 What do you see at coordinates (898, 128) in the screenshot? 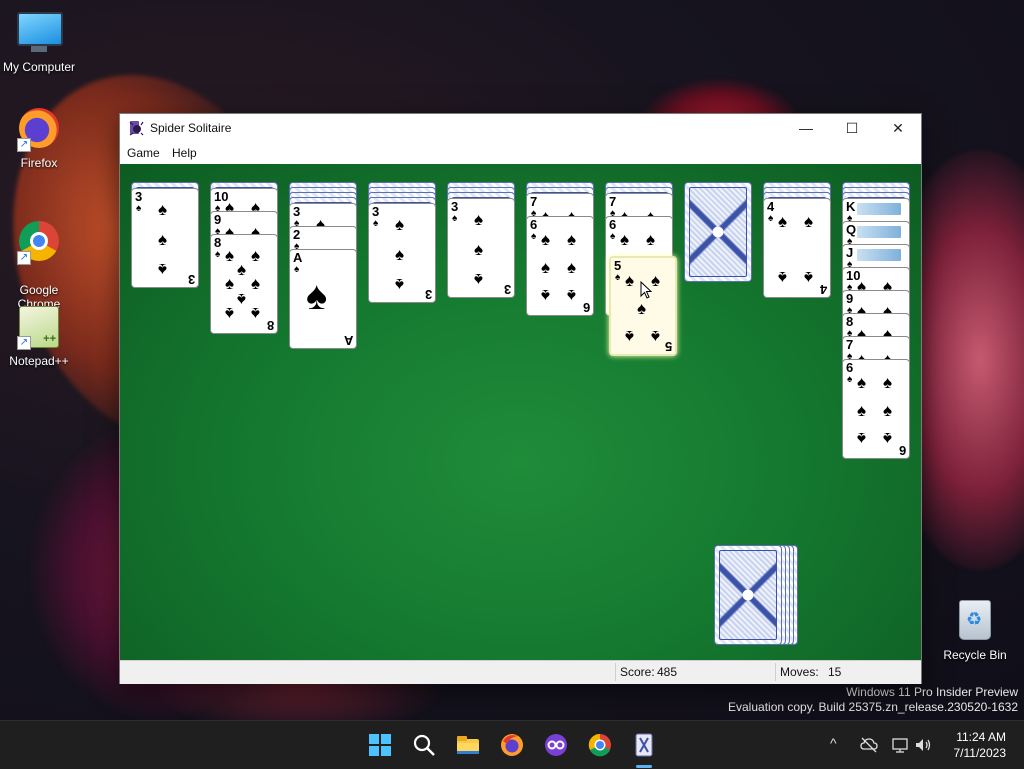
I see `close-button: ✕` at bounding box center [898, 128].